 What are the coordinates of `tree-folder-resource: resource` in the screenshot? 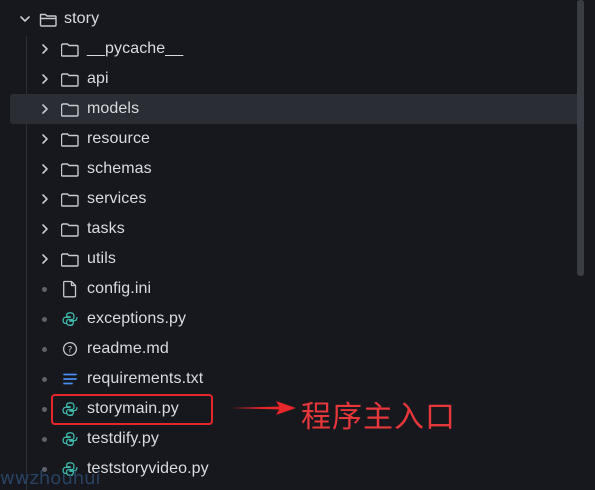 It's located at (296, 139).